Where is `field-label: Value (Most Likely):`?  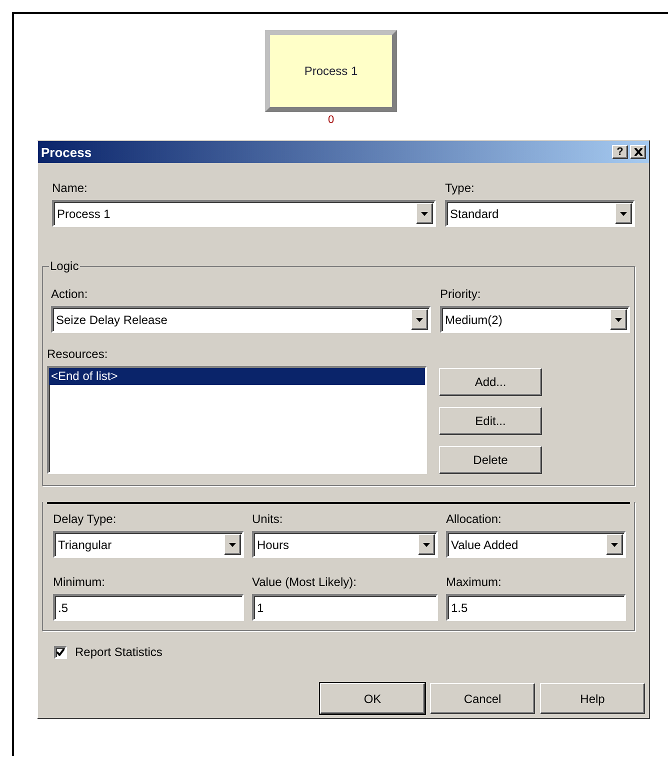 field-label: Value (Most Likely): is located at coordinates (305, 582).